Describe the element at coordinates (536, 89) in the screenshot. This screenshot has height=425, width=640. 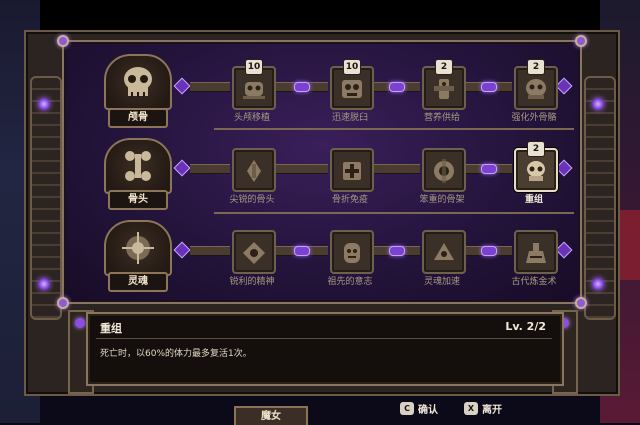
I see `exoskeleton-icon` at that location.